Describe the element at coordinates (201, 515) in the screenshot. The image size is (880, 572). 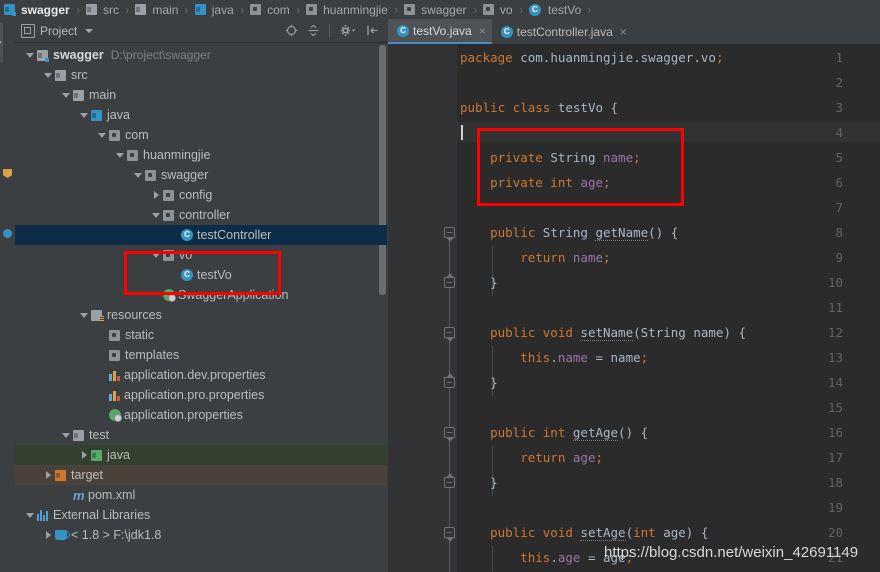
I see `tree-item-external-libraries: External Libraries` at that location.